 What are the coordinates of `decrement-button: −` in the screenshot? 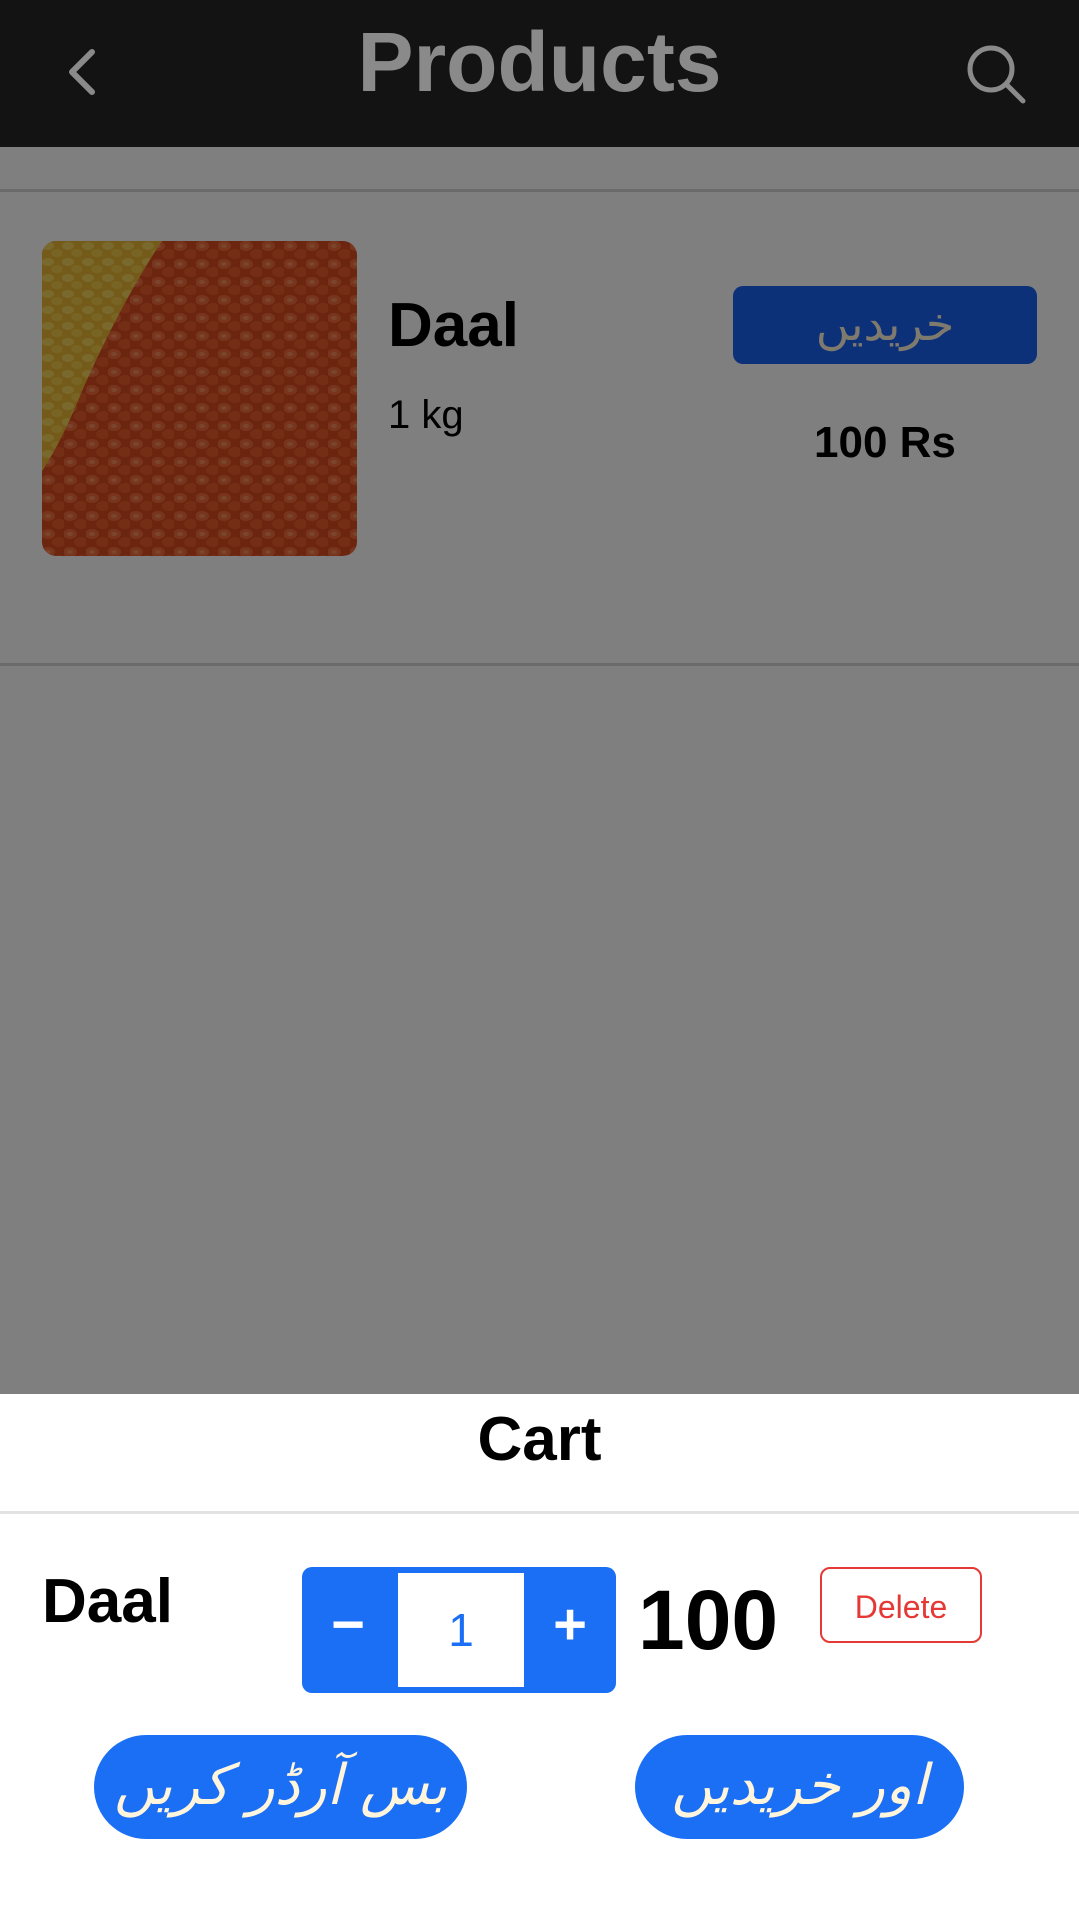 It's located at (348, 1630).